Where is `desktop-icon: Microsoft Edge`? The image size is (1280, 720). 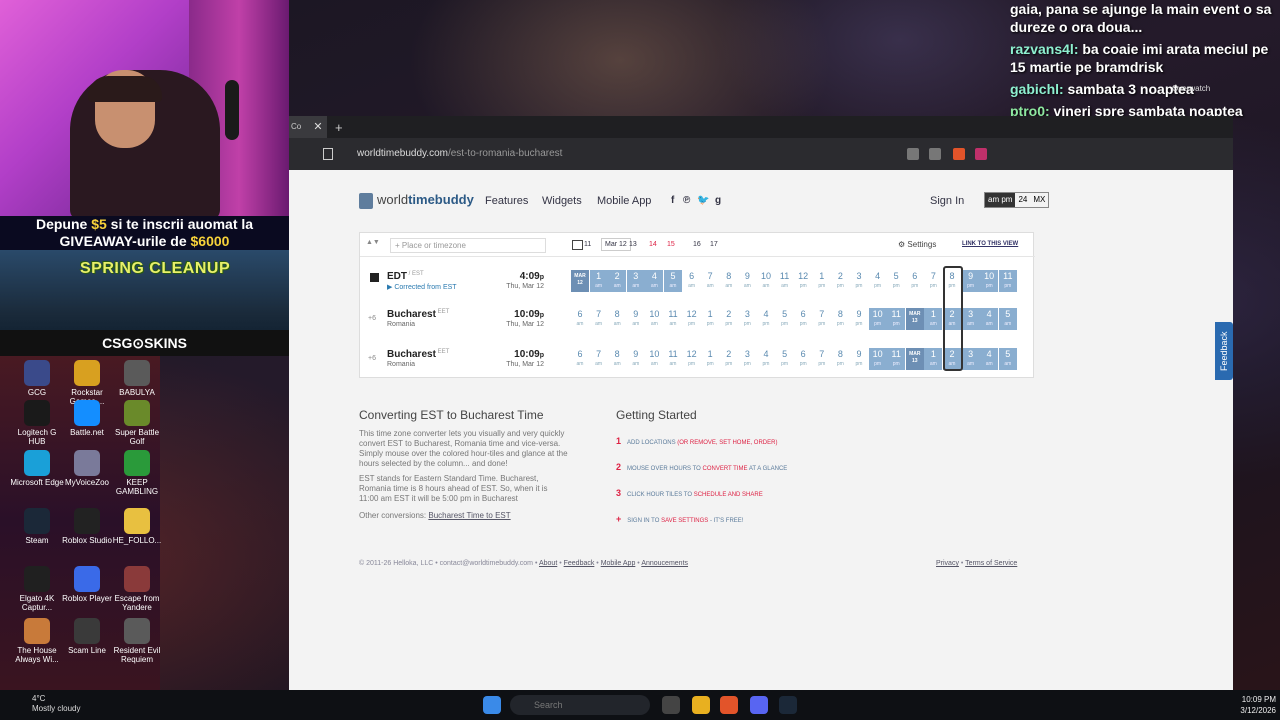
desktop-icon: Microsoft Edge is located at coordinates (37, 468).